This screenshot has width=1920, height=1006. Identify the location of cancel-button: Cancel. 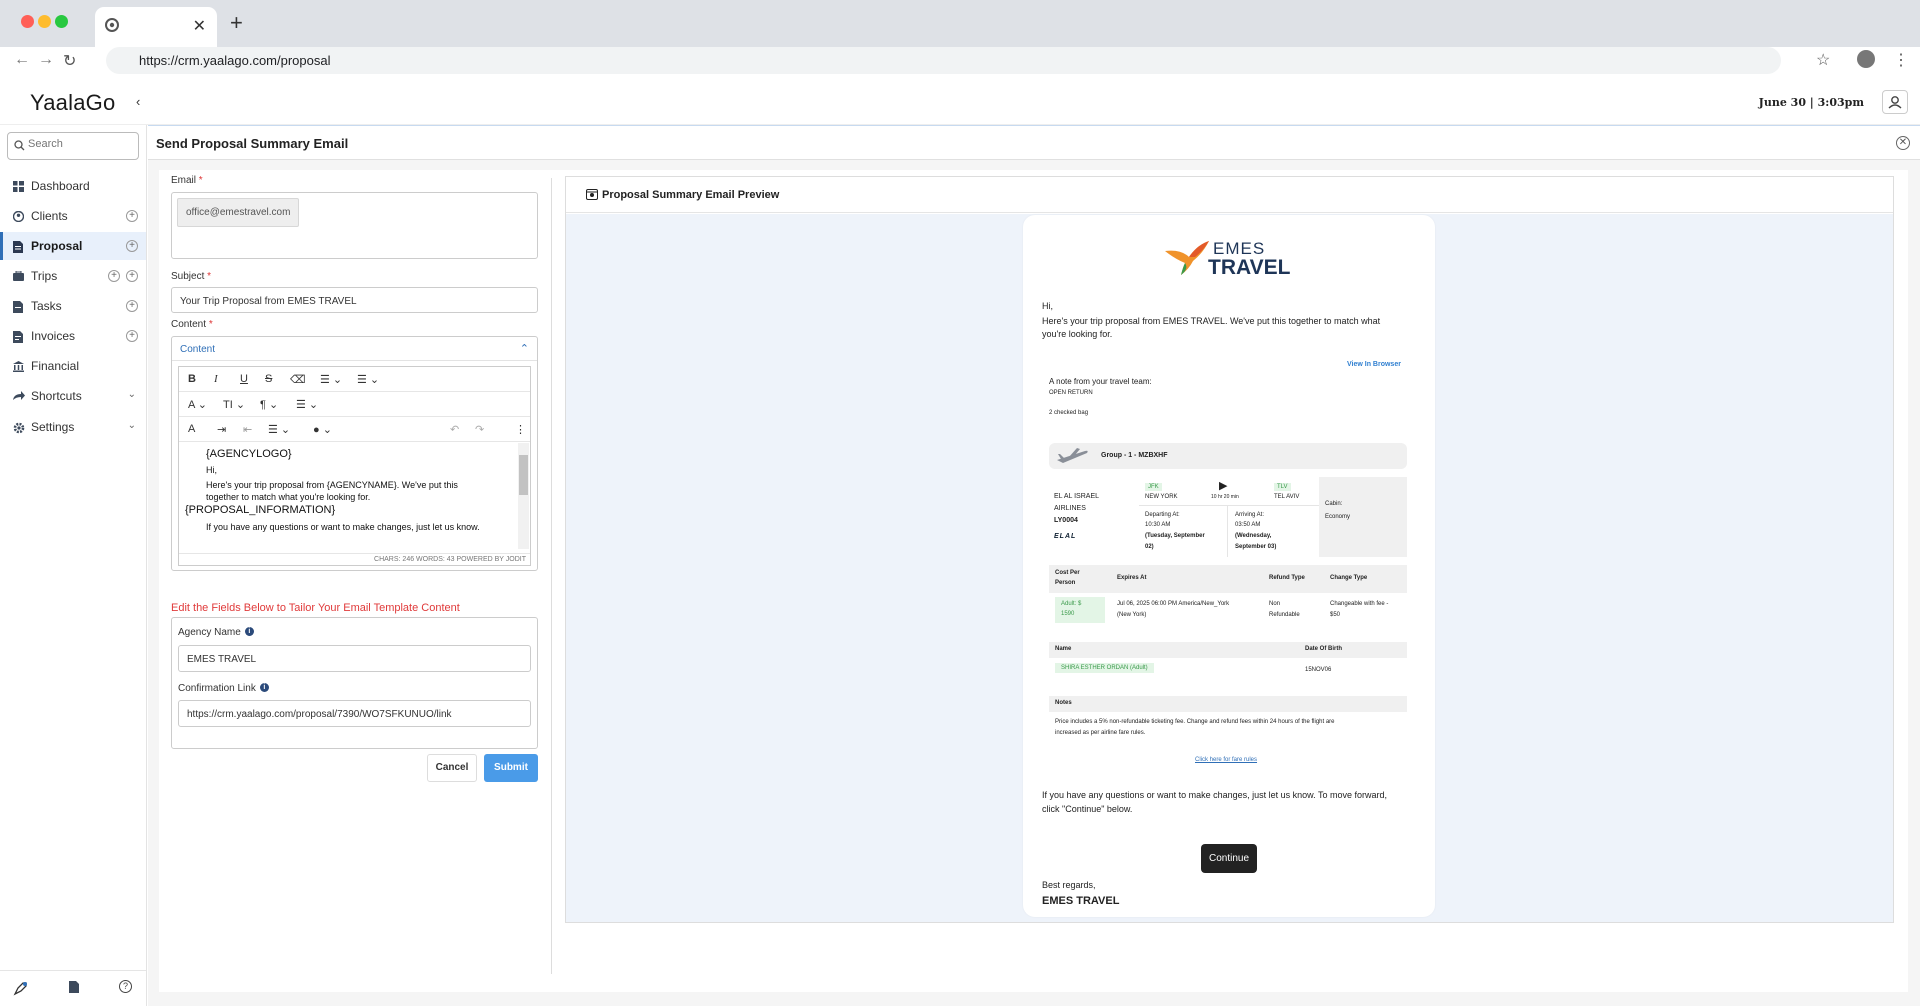
(452, 768).